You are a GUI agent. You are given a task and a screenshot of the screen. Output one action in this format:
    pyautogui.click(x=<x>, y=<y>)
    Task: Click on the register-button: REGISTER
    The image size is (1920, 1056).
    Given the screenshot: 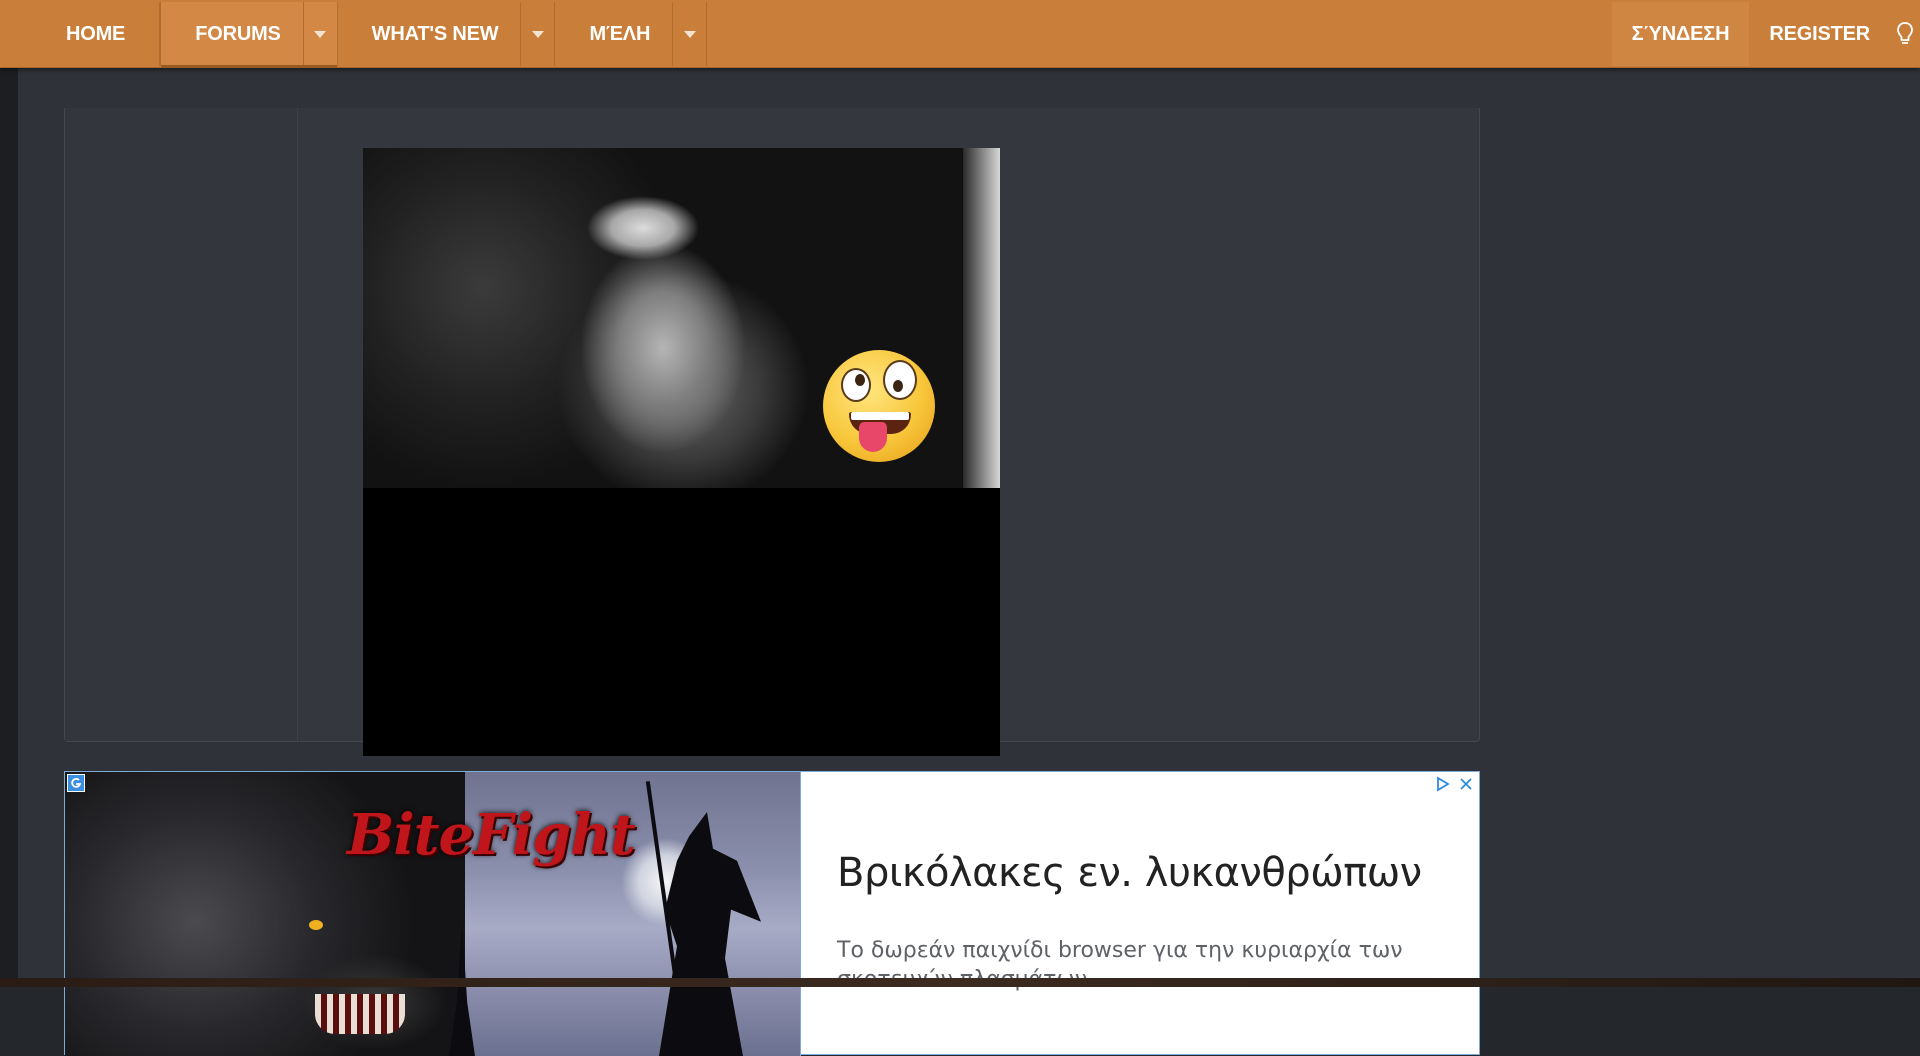 What is the action you would take?
    pyautogui.click(x=1819, y=34)
    